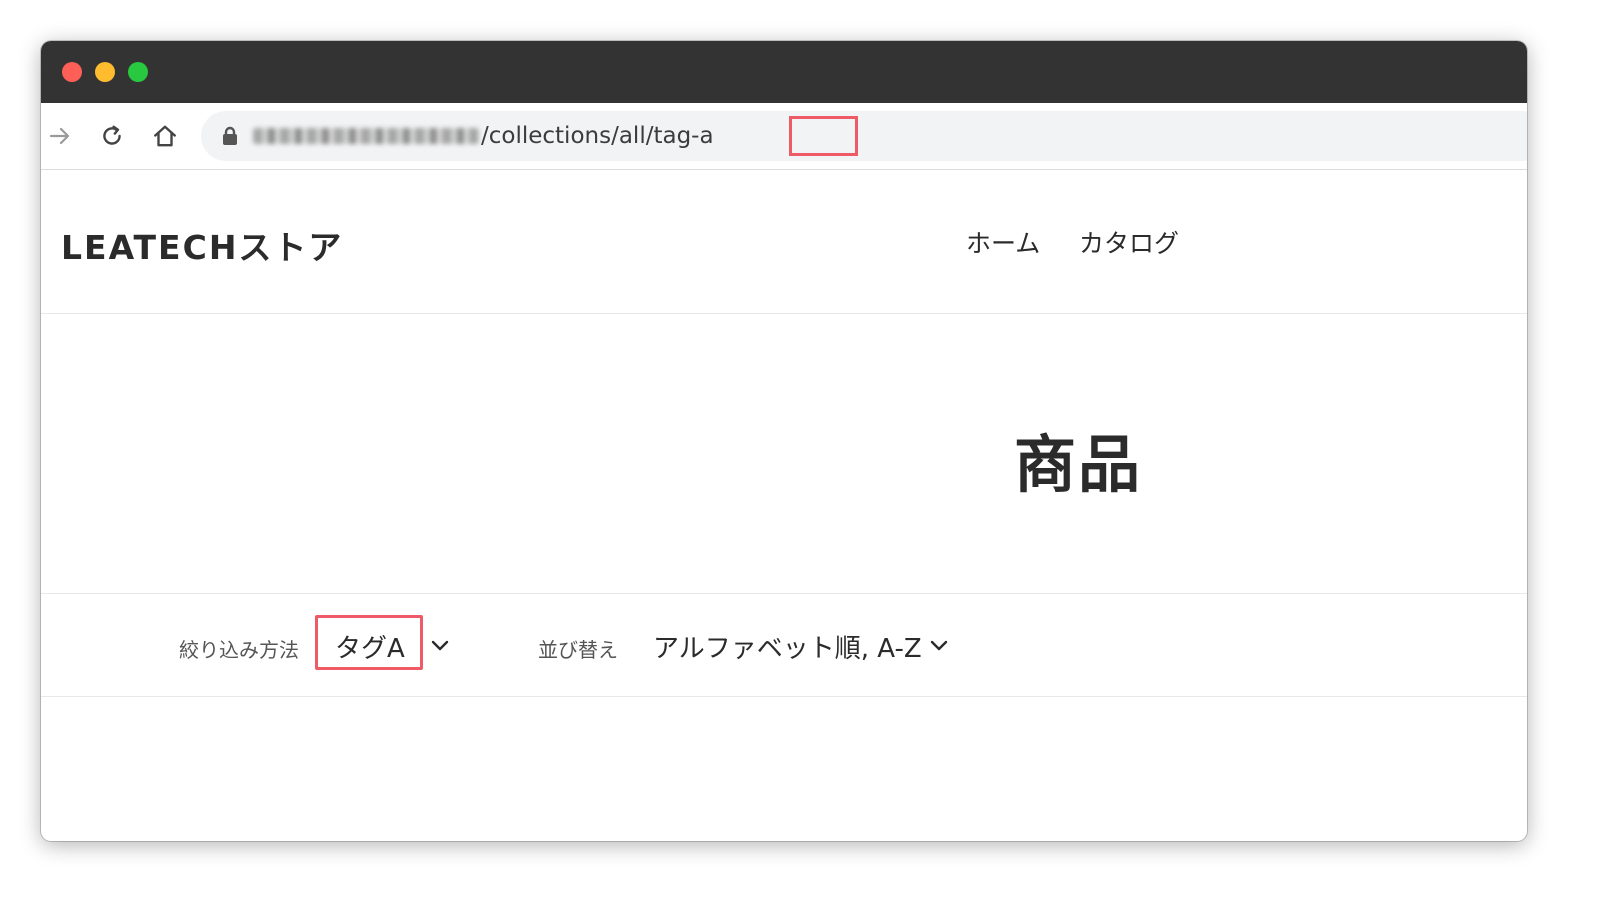 This screenshot has width=1600, height=900. I want to click on sort-select: アルファベット順, A-Z, so click(787, 646).